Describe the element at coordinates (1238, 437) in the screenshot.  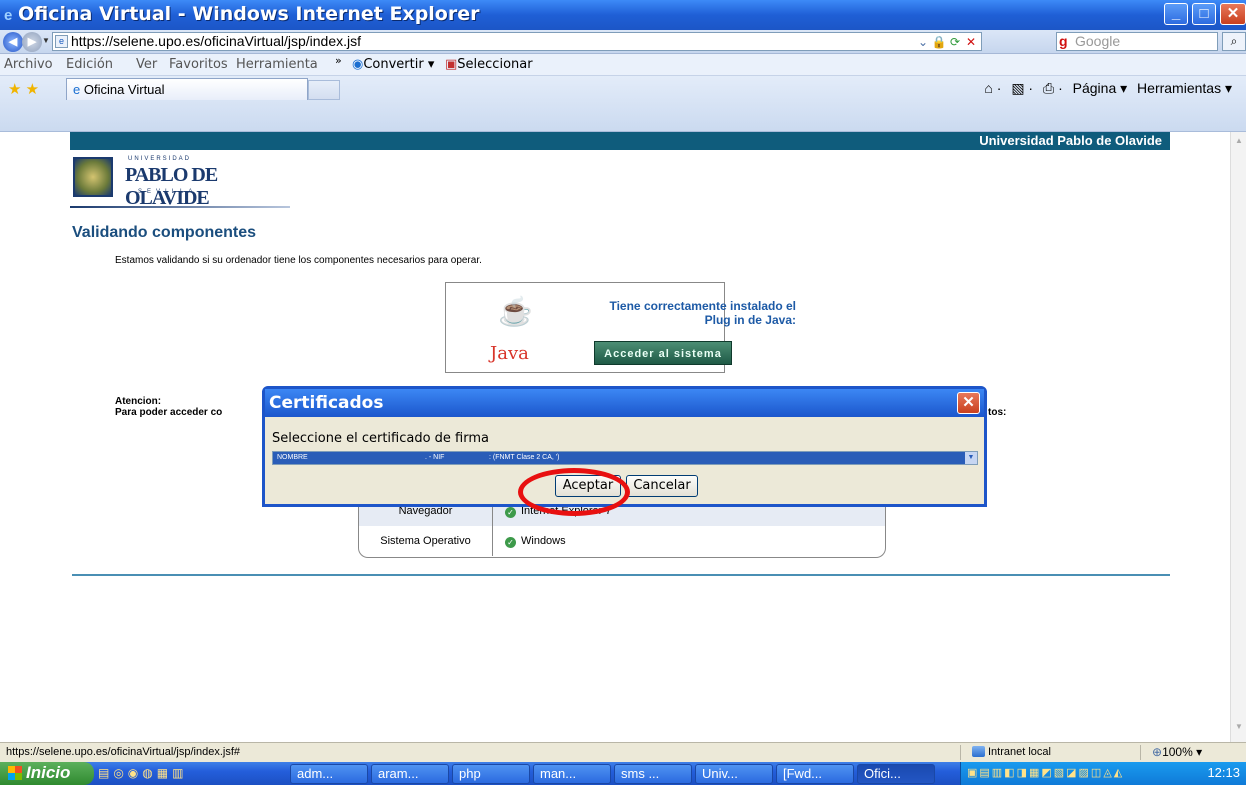
I see `vertical-scrollbar: ▲ ▼` at that location.